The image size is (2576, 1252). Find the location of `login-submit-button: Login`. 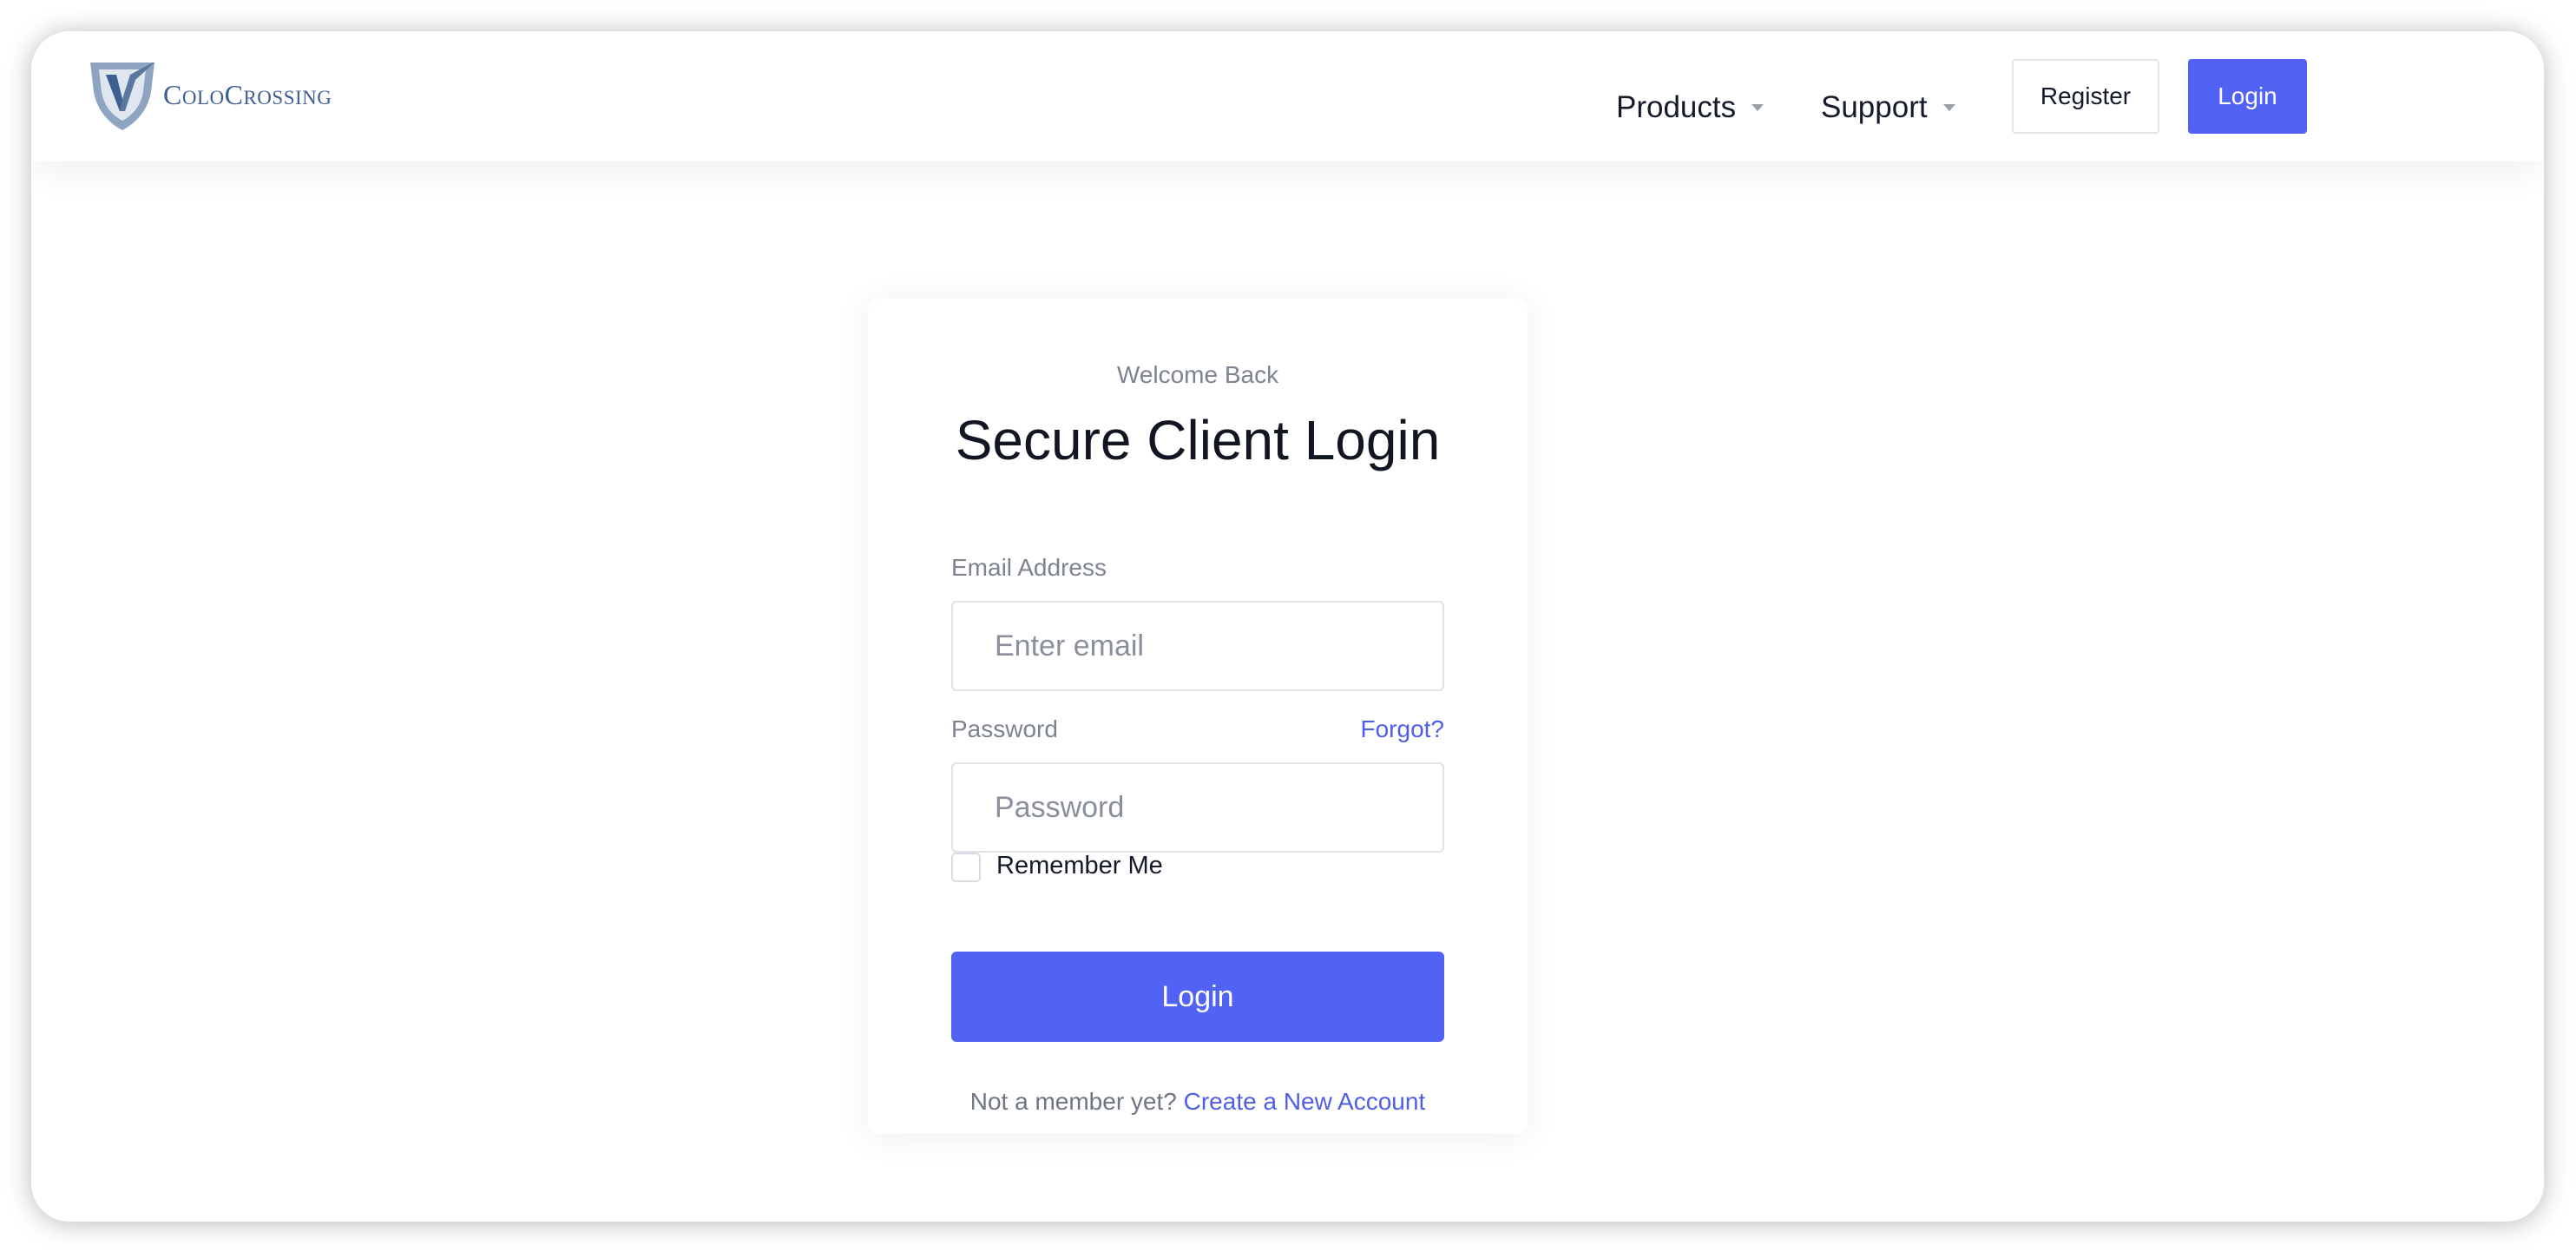

login-submit-button: Login is located at coordinates (1197, 997).